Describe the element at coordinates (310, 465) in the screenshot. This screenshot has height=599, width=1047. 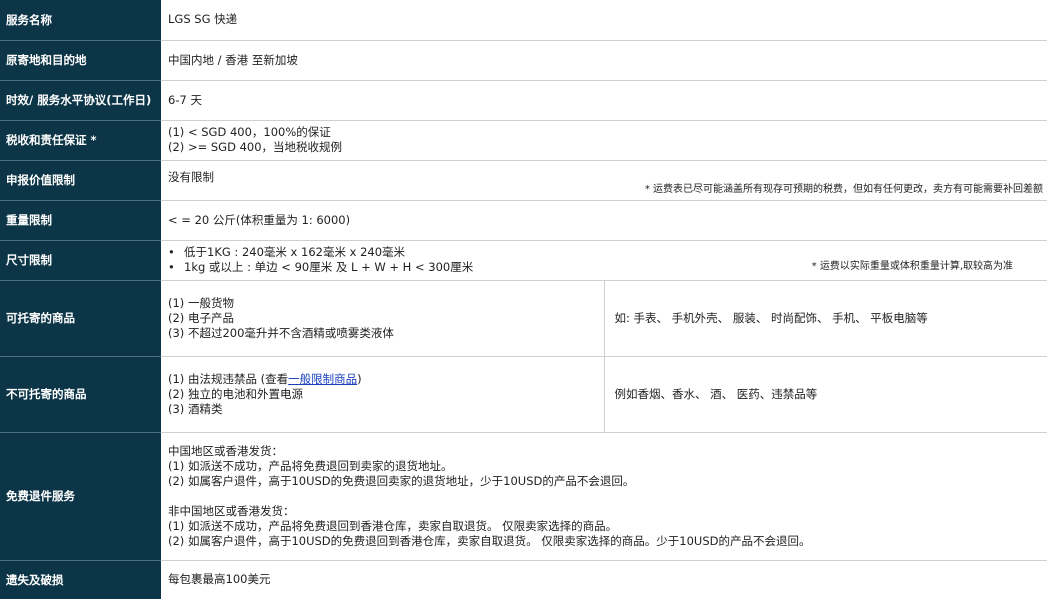
I see `returns-cn-1: (1) 如派送不成功，产品将免费退回到卖家的退货地址。` at that location.